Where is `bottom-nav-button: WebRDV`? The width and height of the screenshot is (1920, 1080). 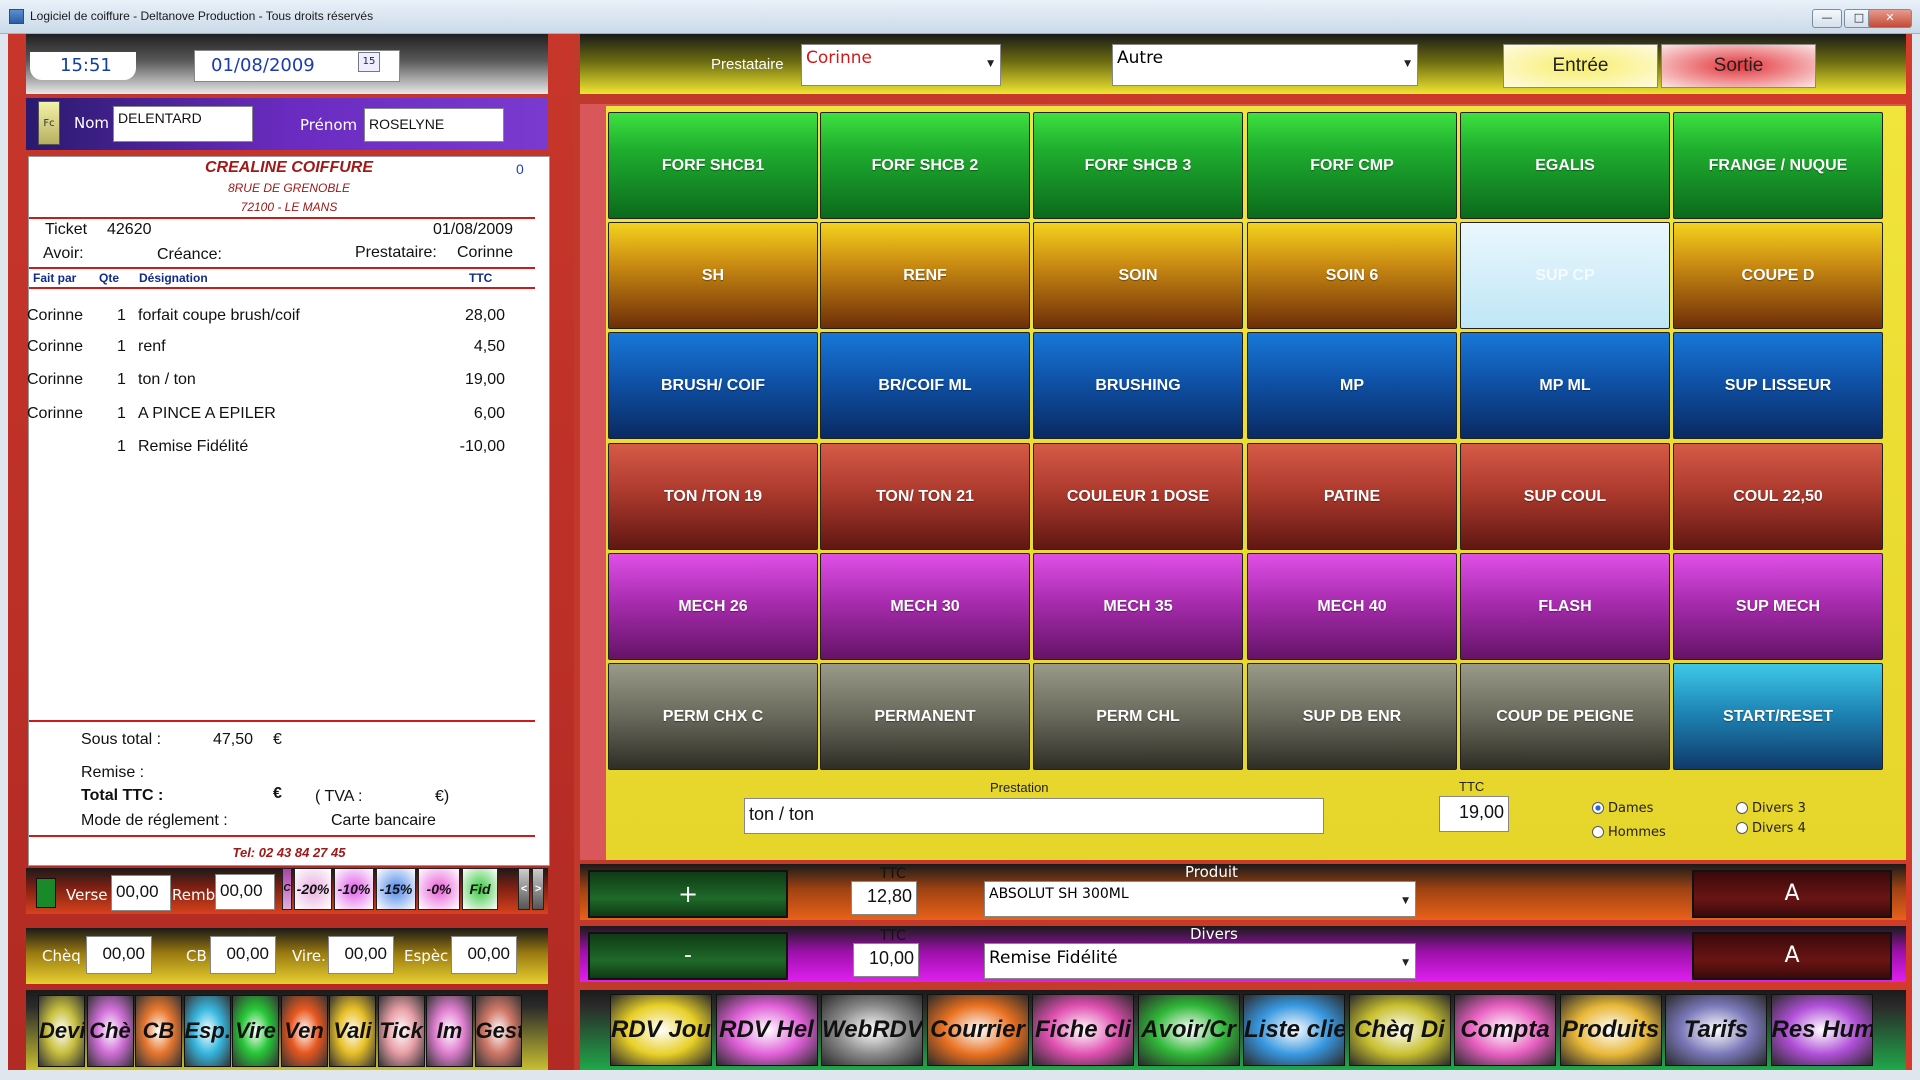
bottom-nav-button: WebRDV is located at coordinates (872, 1030).